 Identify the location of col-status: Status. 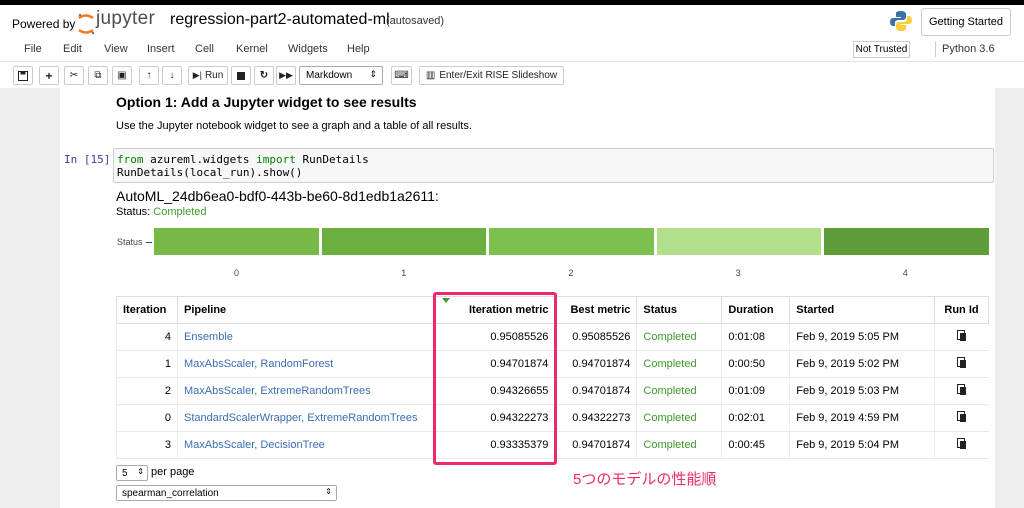
(679, 310).